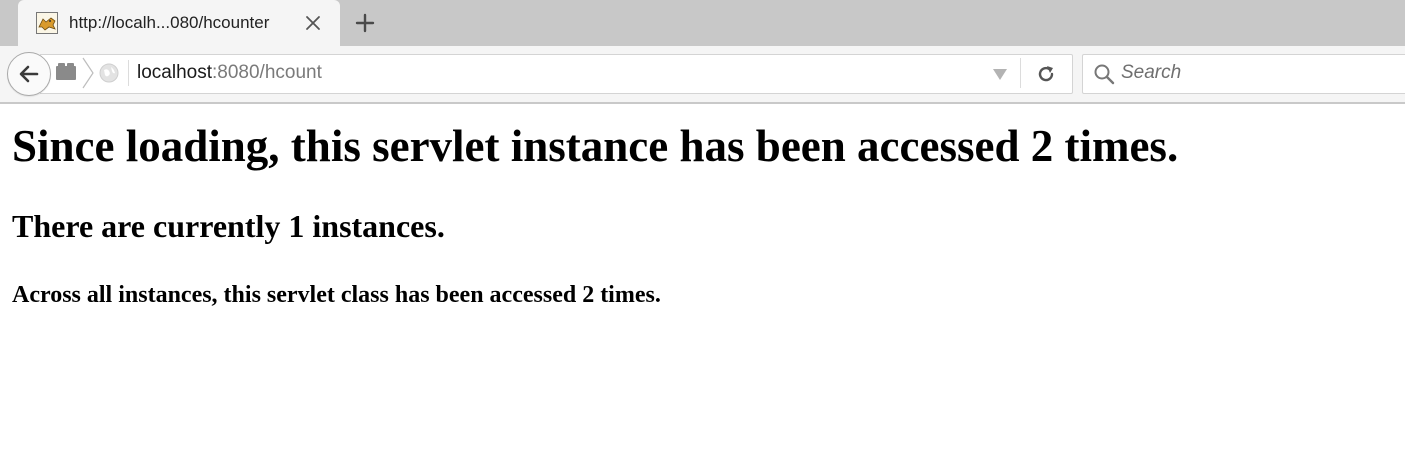 The image size is (1405, 460). Describe the element at coordinates (66, 72) in the screenshot. I see `identity-block-icon` at that location.